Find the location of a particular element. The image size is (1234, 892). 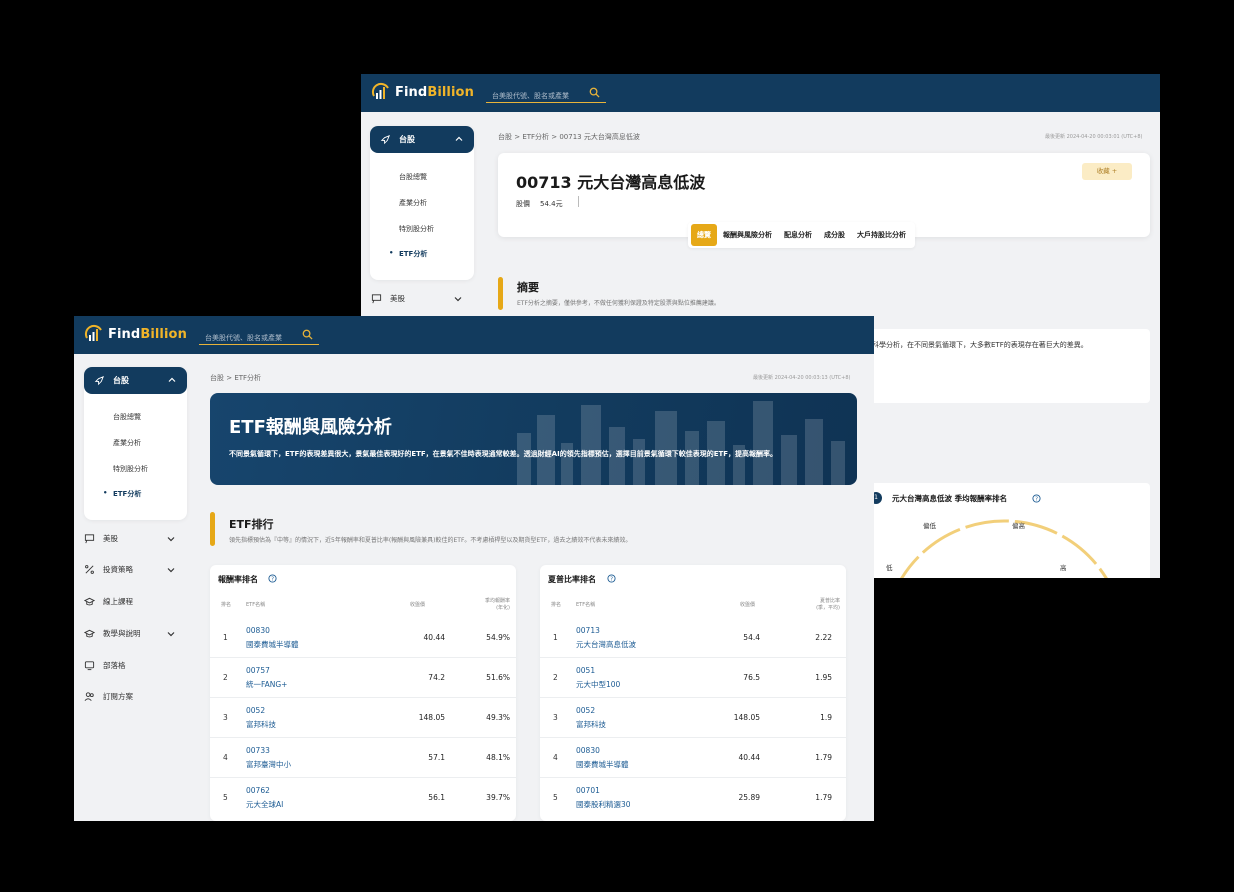

sidebar-item-tutorial: 教學與說明 is located at coordinates (129, 633).